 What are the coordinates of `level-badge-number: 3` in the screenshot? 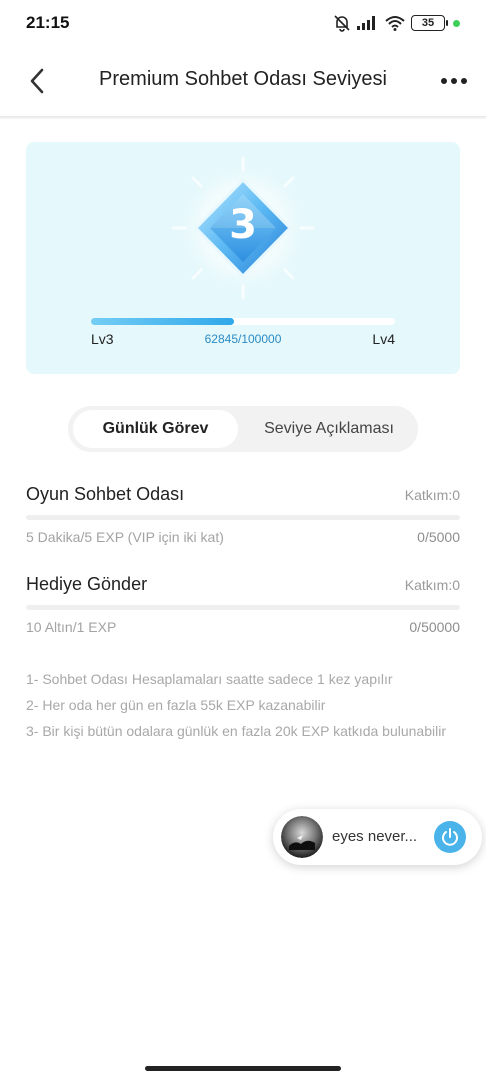 It's located at (243, 225).